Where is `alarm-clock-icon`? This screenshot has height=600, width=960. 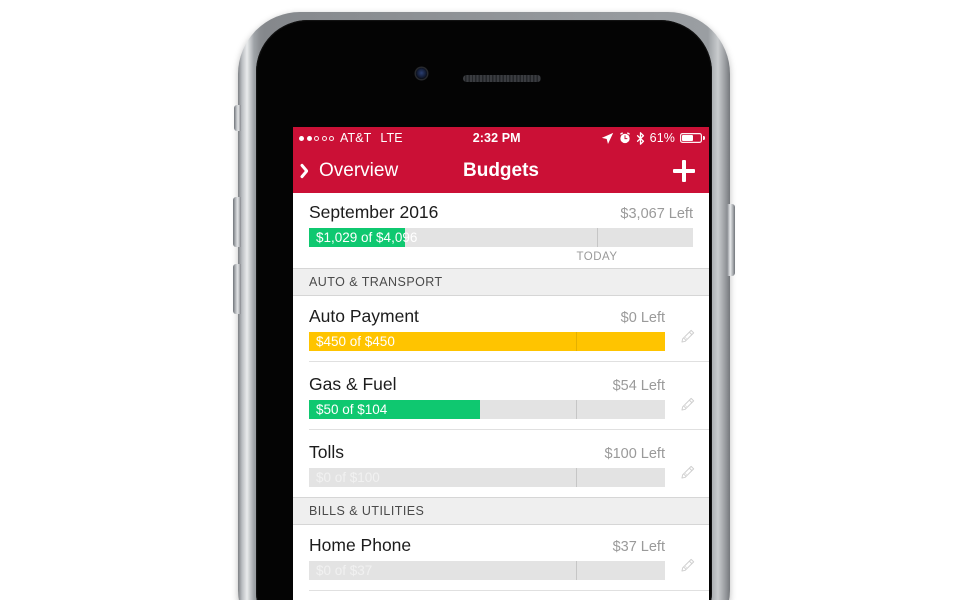
alarm-clock-icon is located at coordinates (624, 138).